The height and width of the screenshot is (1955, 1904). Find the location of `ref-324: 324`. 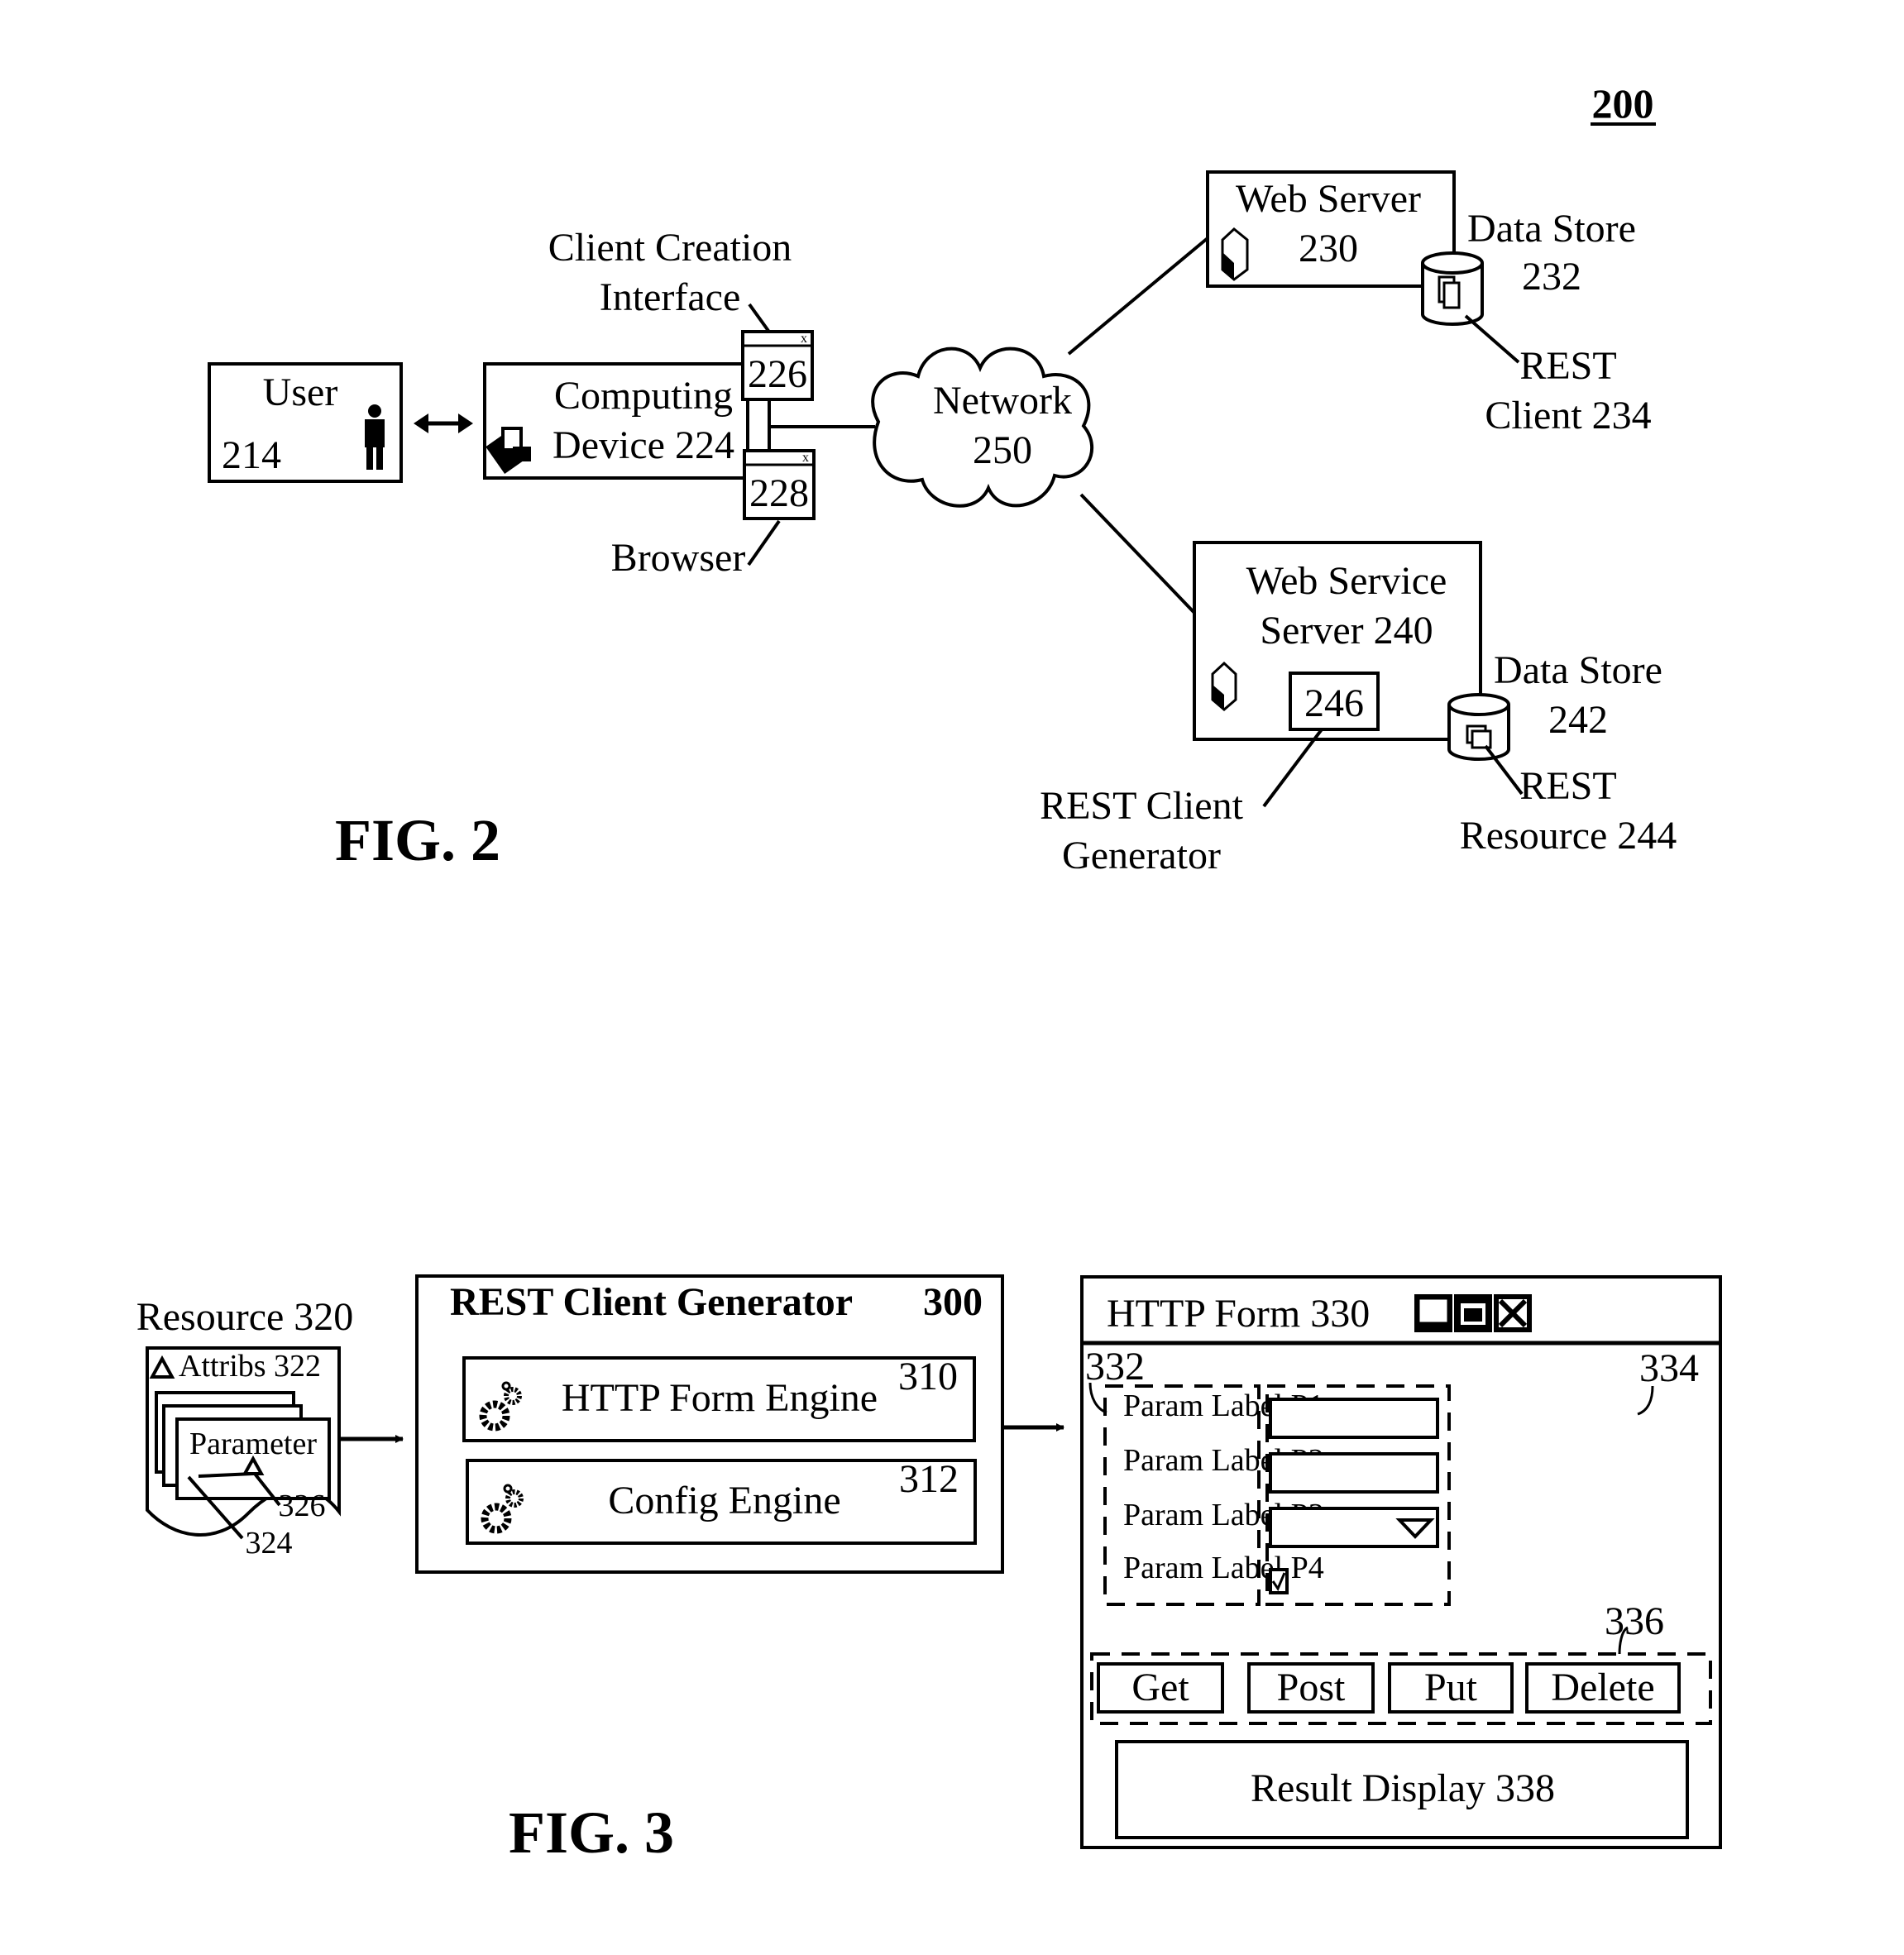

ref-324: 324 is located at coordinates (269, 1543).